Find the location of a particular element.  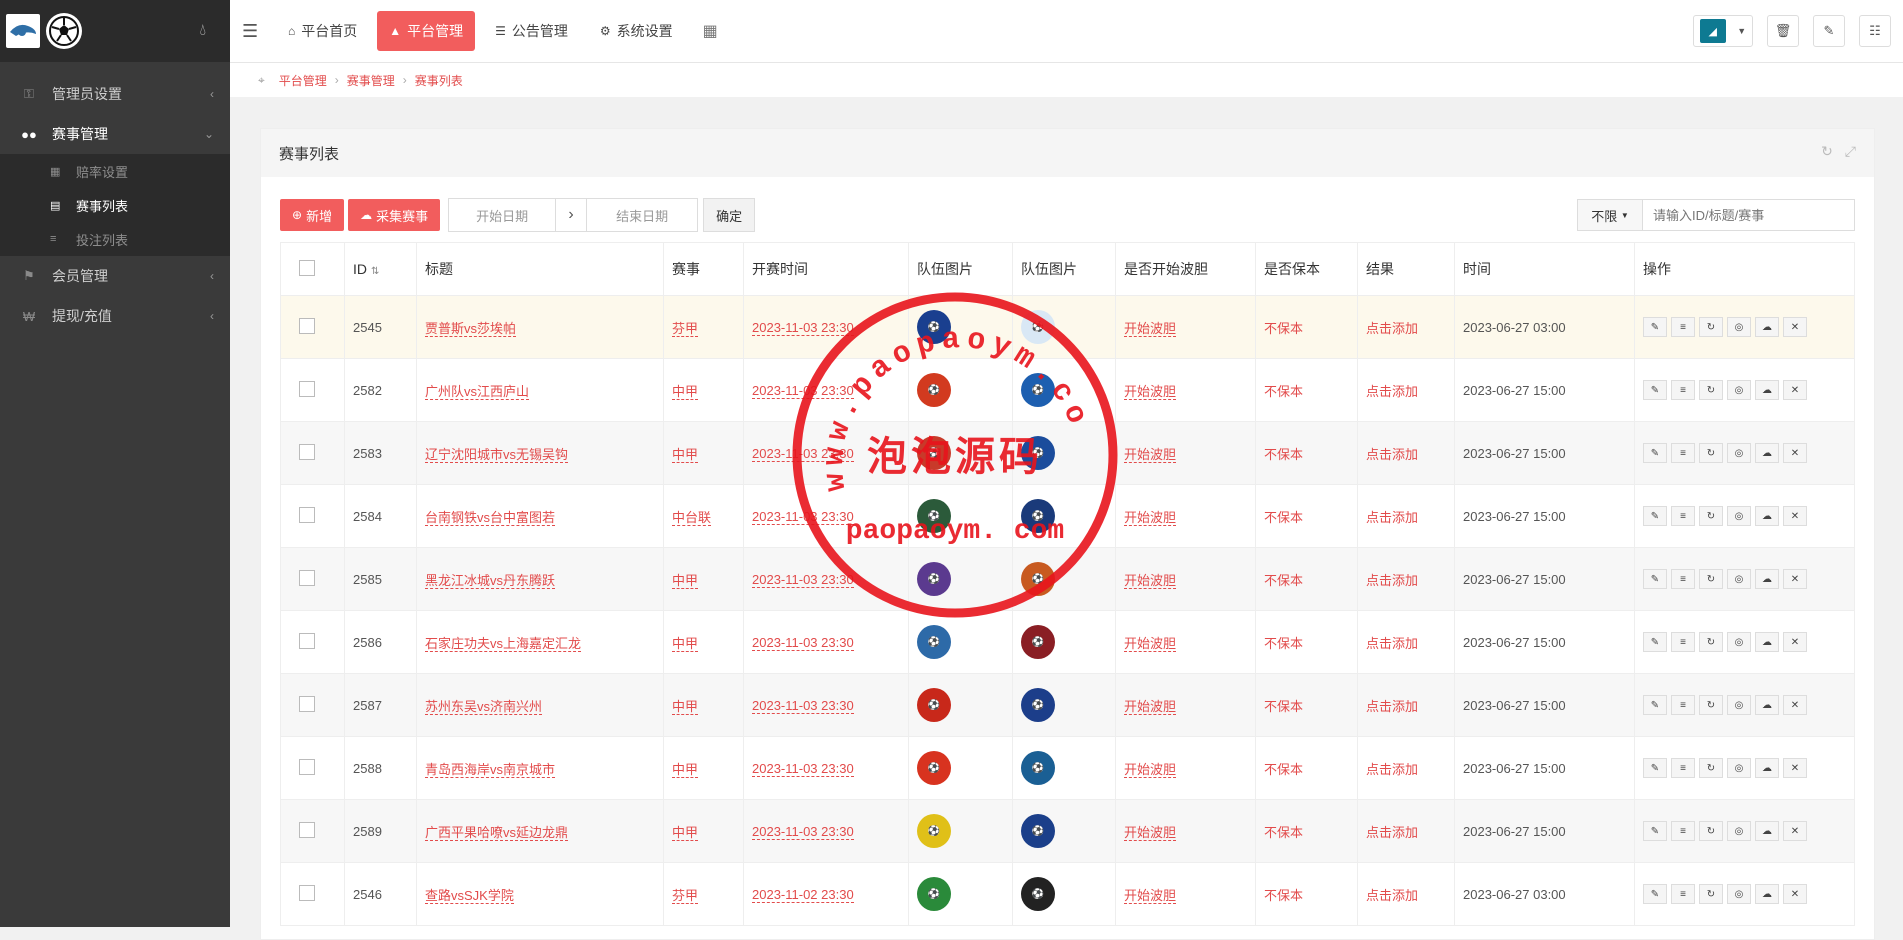

tab-notice-management: ☰ 公告管理 is located at coordinates (531, 31).